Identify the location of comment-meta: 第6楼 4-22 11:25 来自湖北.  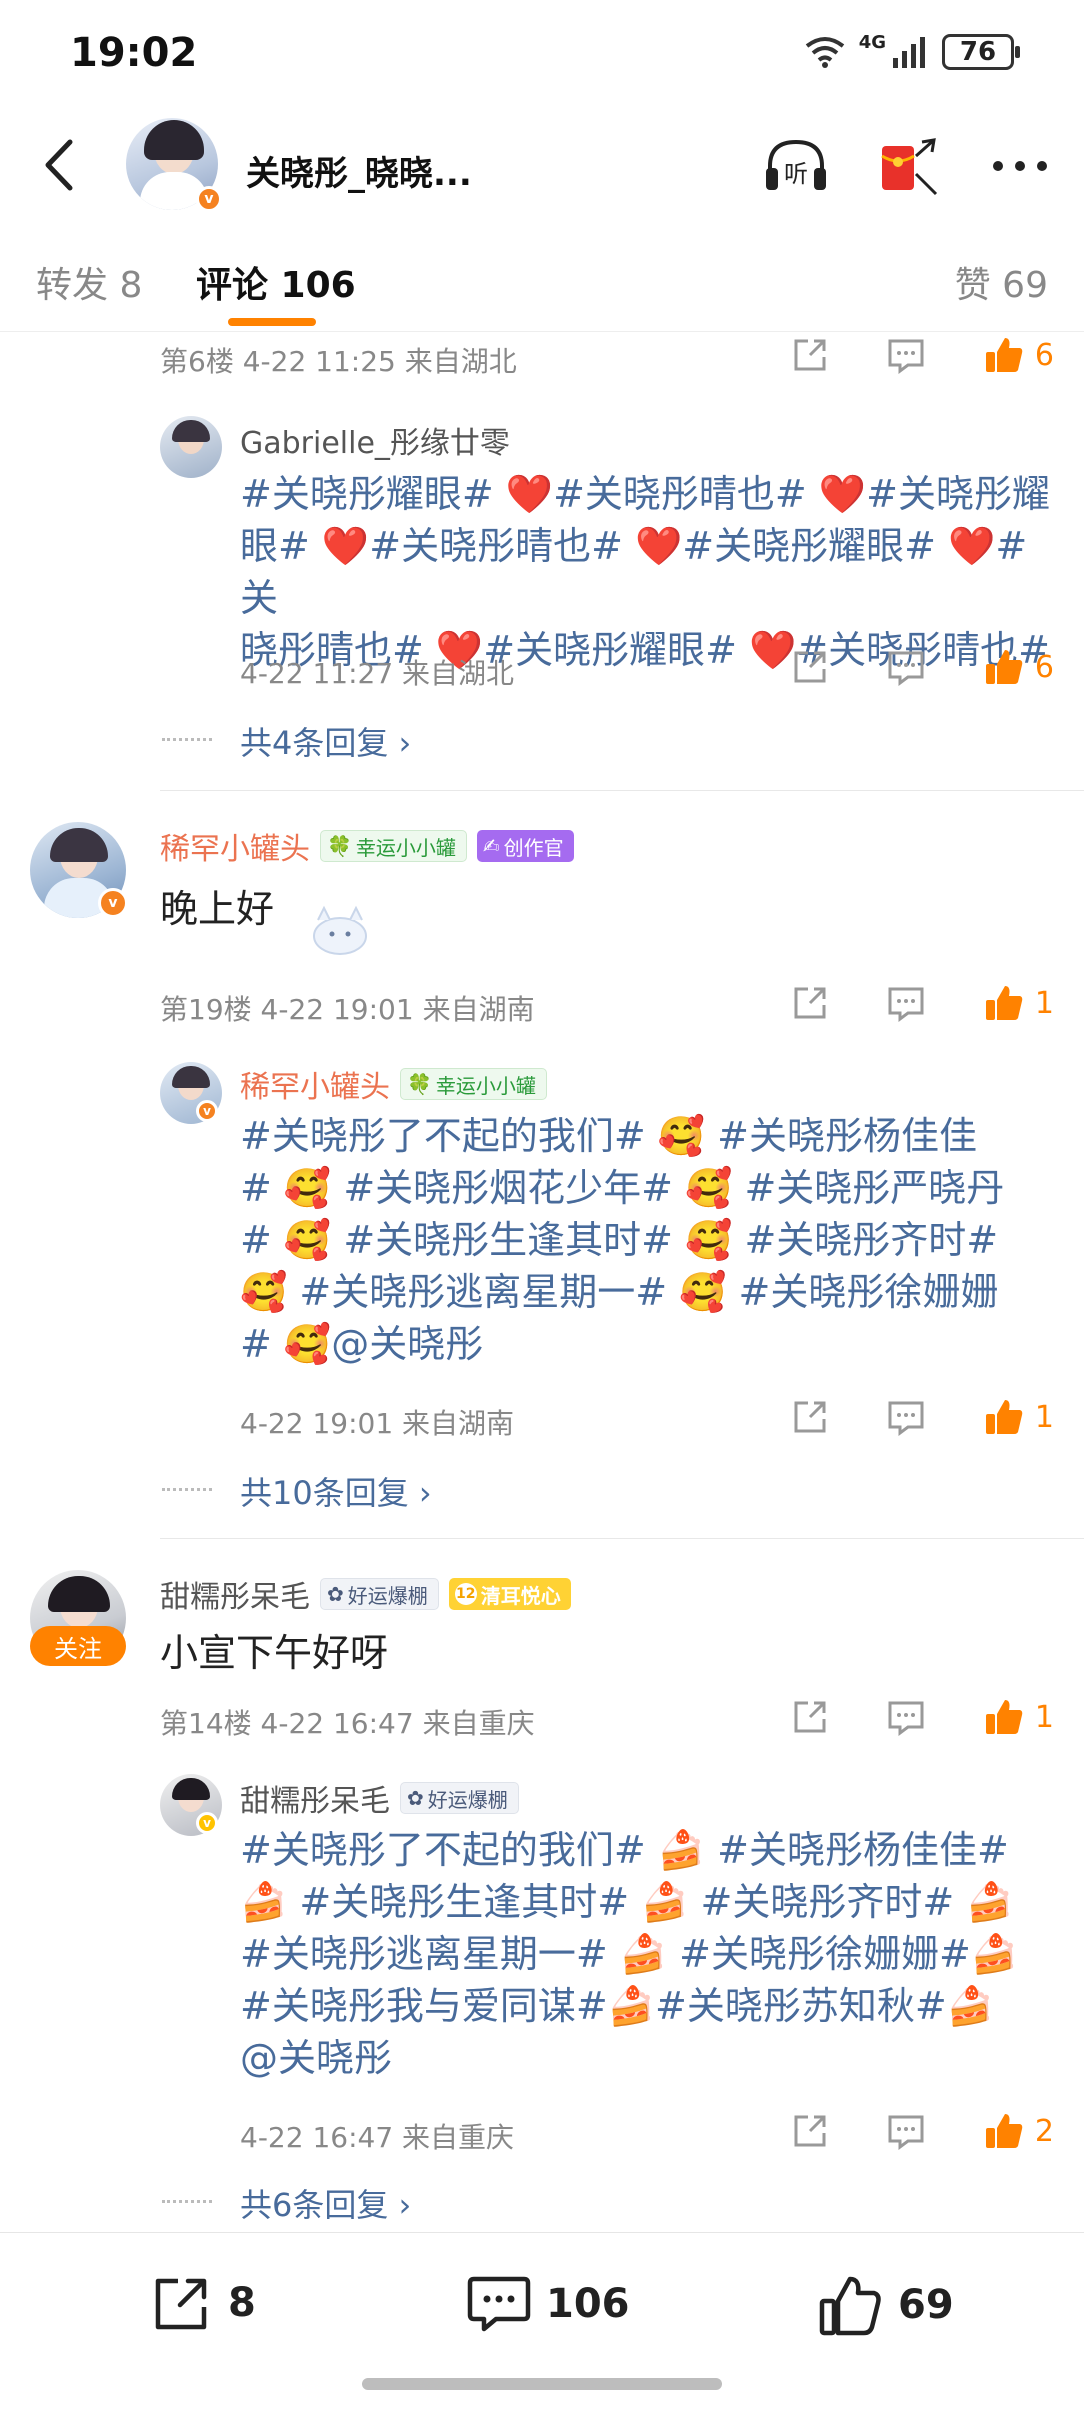
(338, 361).